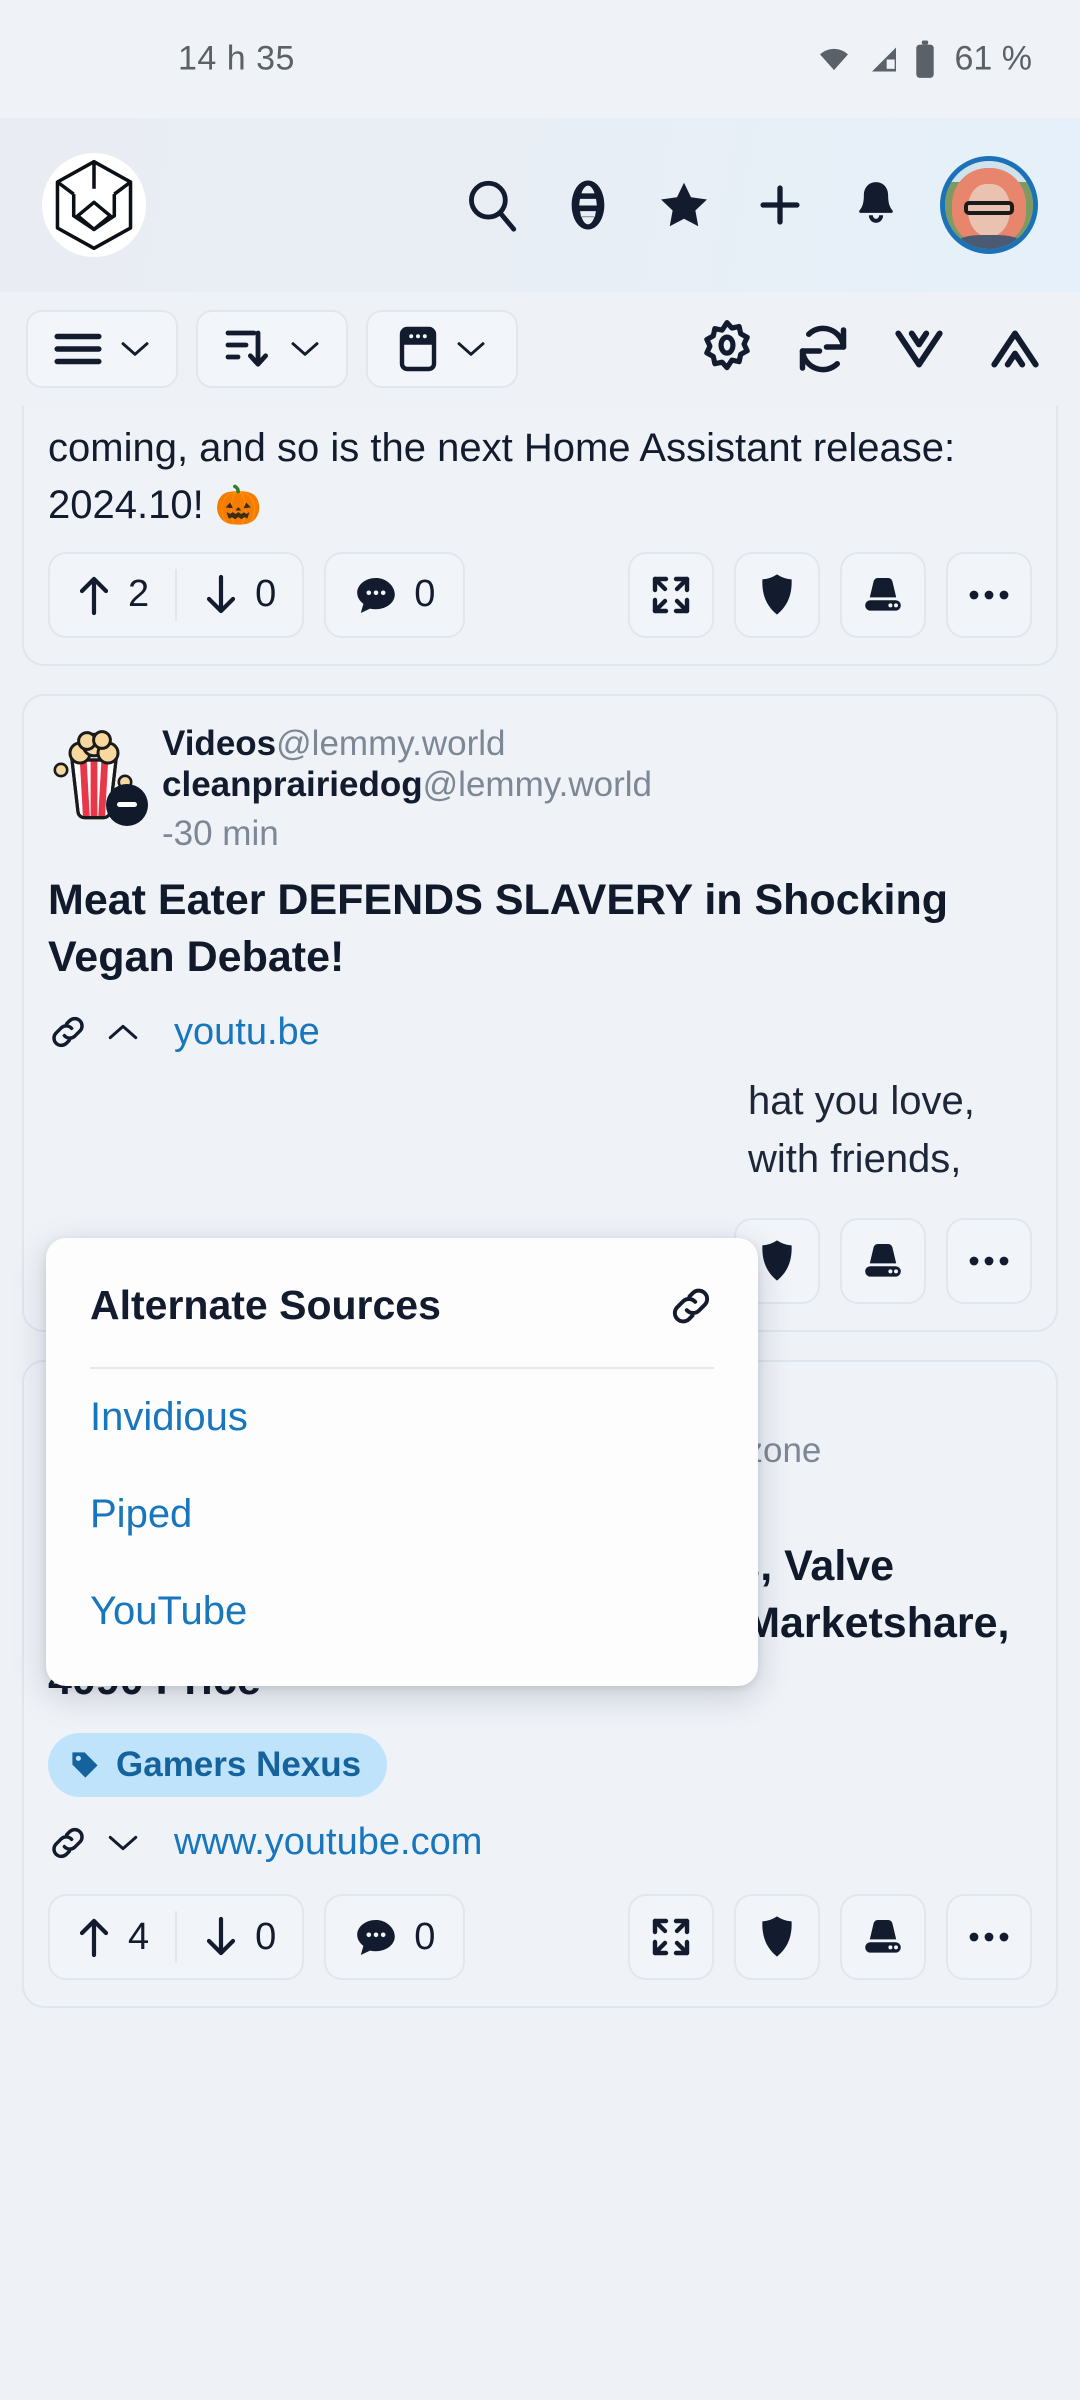  I want to click on dialog-item-piped: Piped, so click(402, 1514).